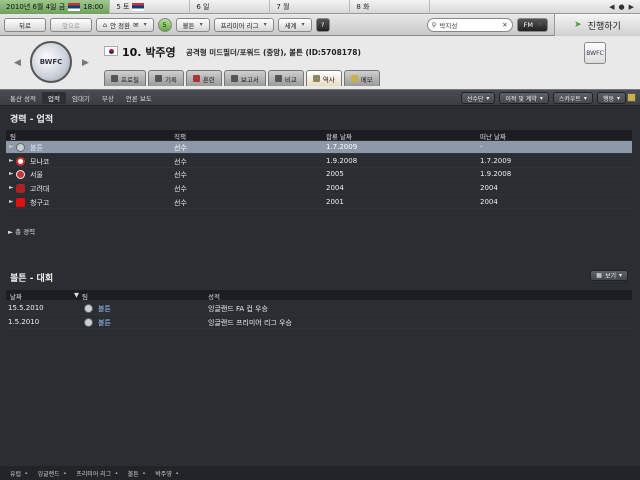 This screenshot has width=640, height=480. What do you see at coordinates (114, 78) in the screenshot?
I see `profile-icon` at bounding box center [114, 78].